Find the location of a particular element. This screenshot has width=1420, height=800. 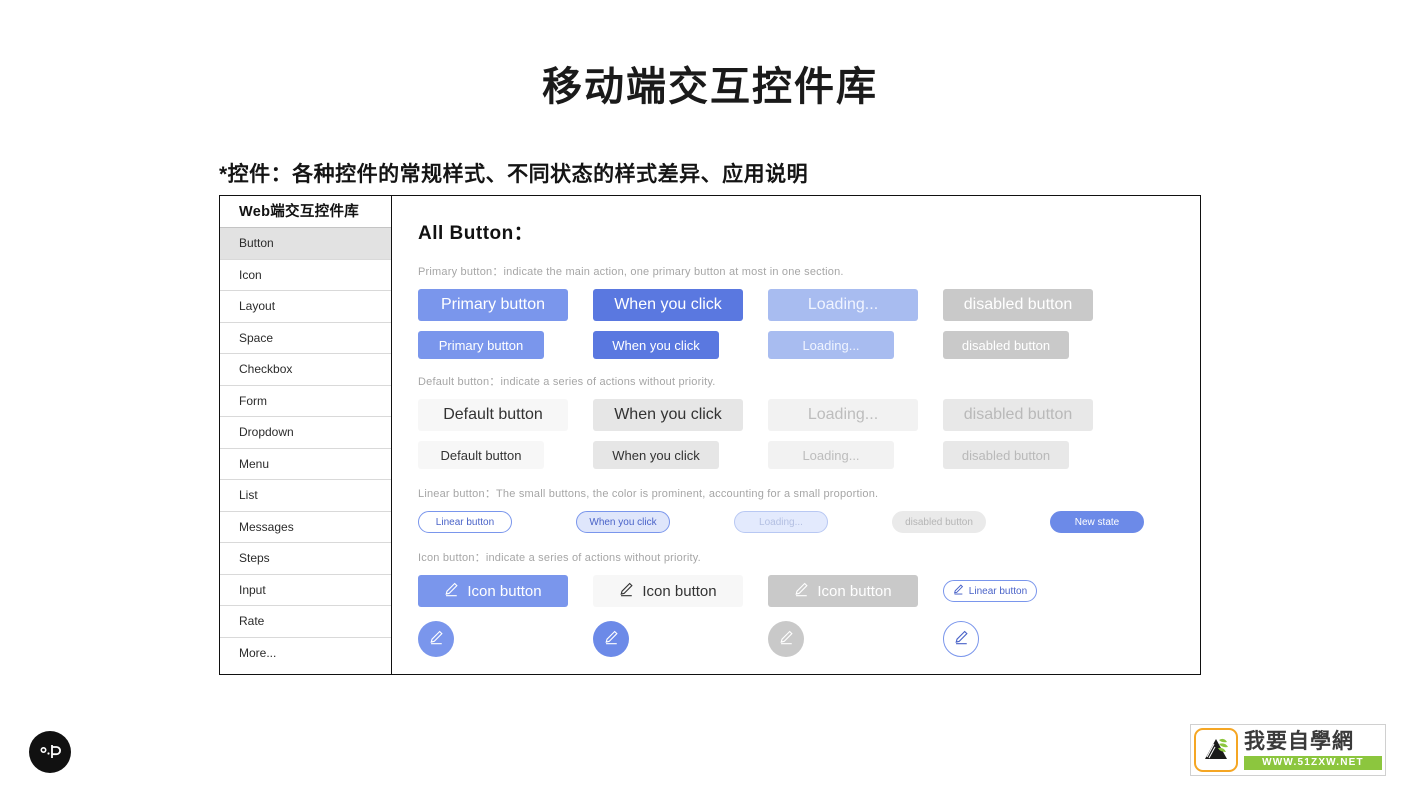

circle-icon-button-active is located at coordinates (611, 639).